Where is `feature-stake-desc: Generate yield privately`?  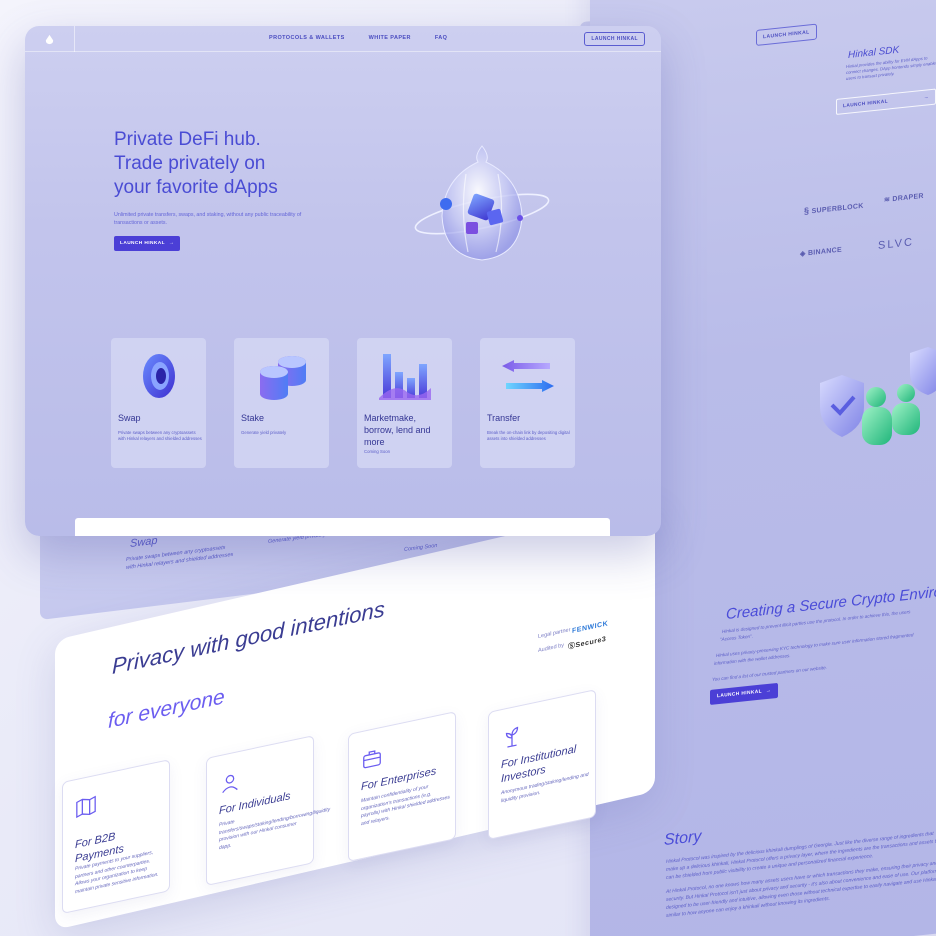
feature-stake-desc: Generate yield privately is located at coordinates (264, 432).